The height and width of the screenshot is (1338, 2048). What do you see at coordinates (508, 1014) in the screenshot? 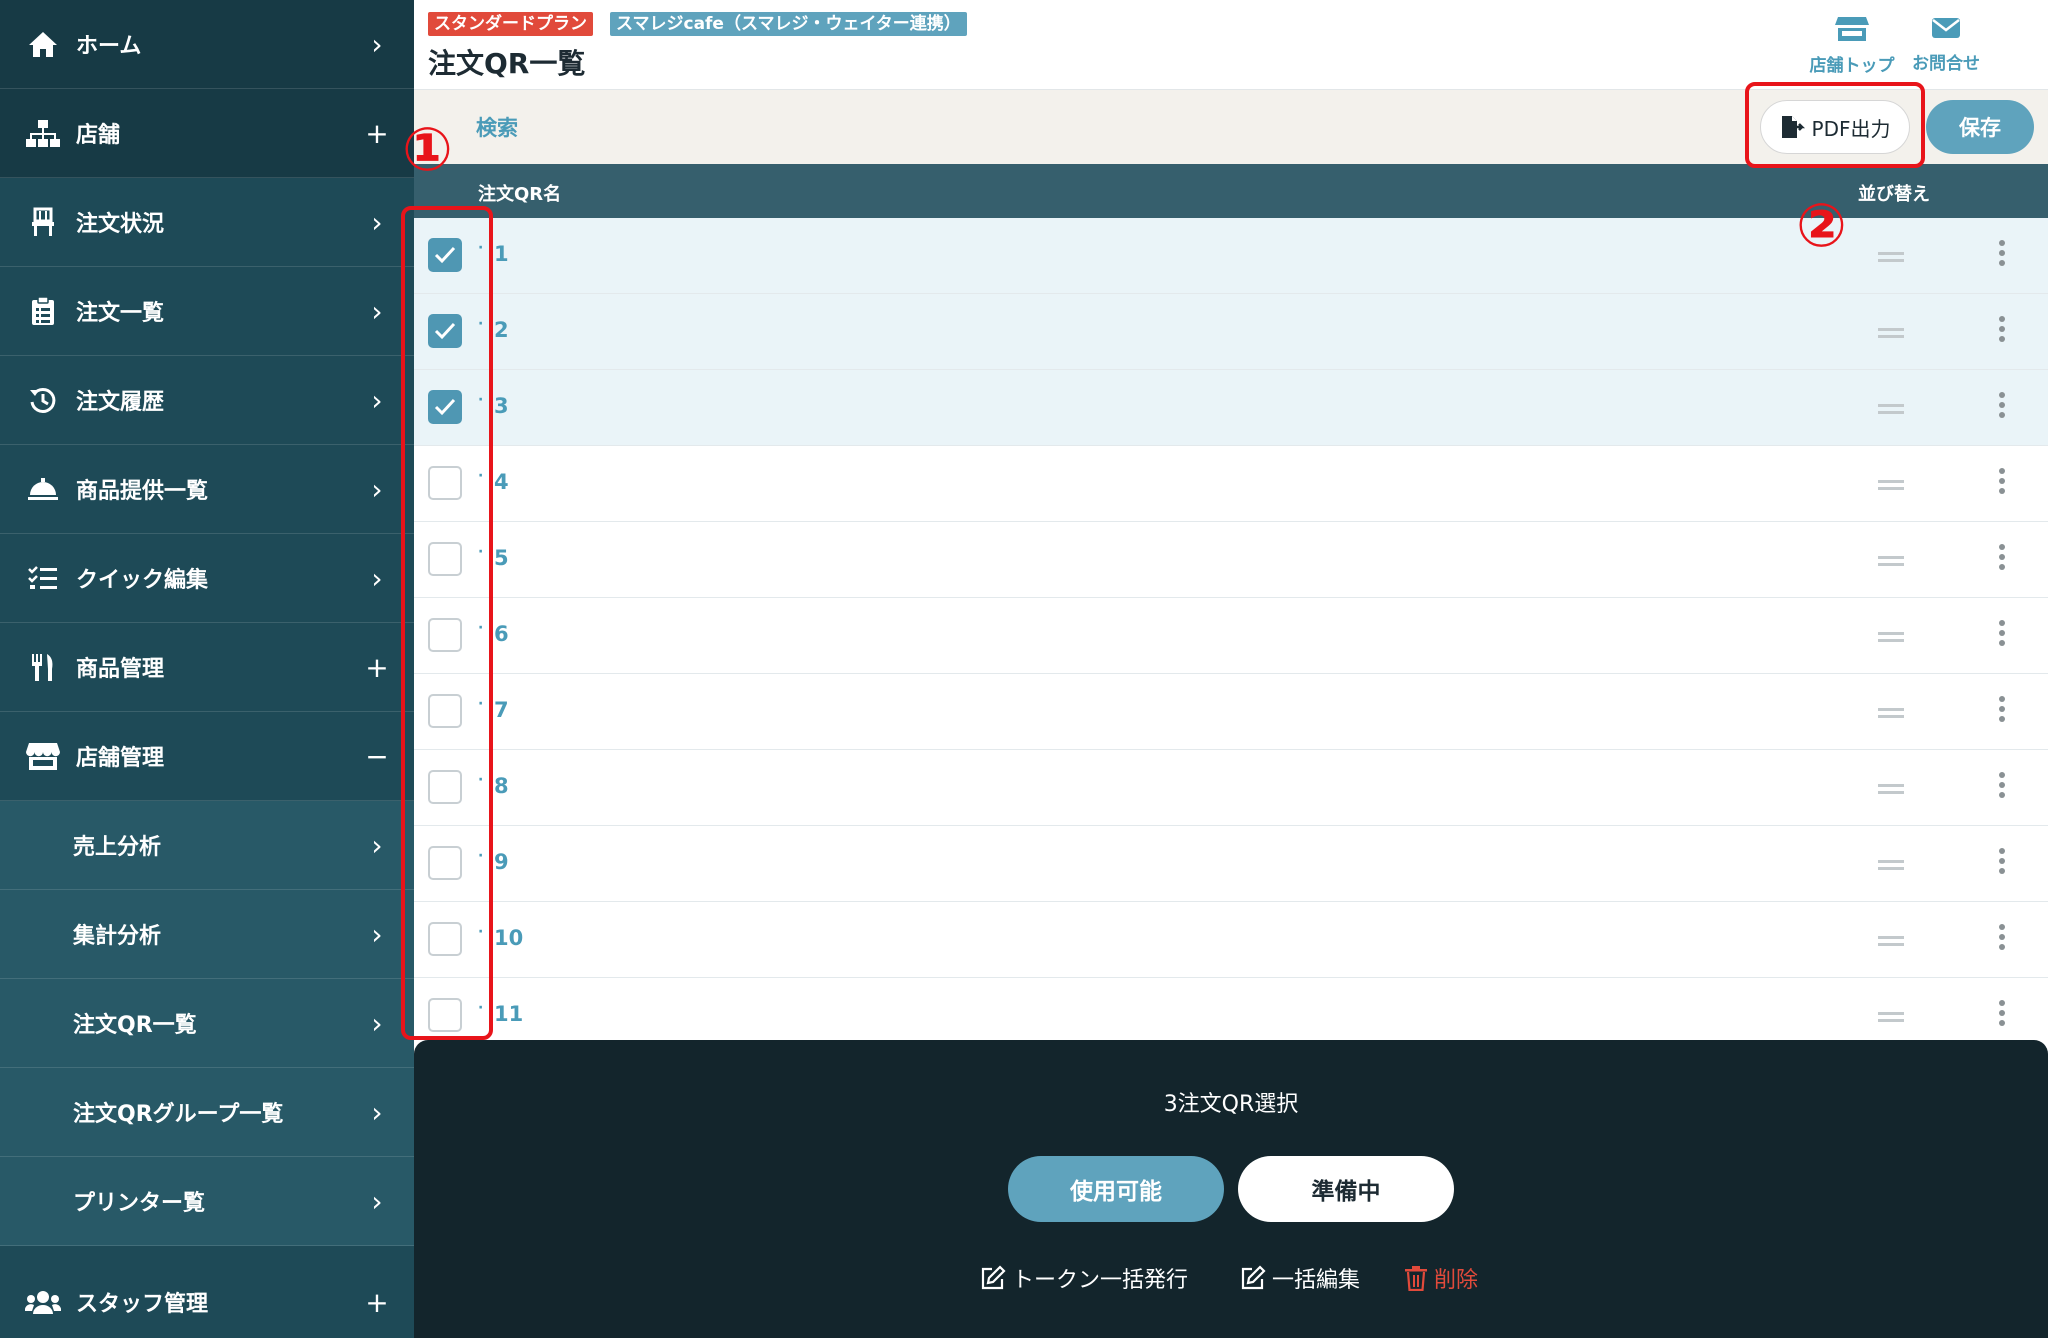
I see `qr-name-link: 11` at bounding box center [508, 1014].